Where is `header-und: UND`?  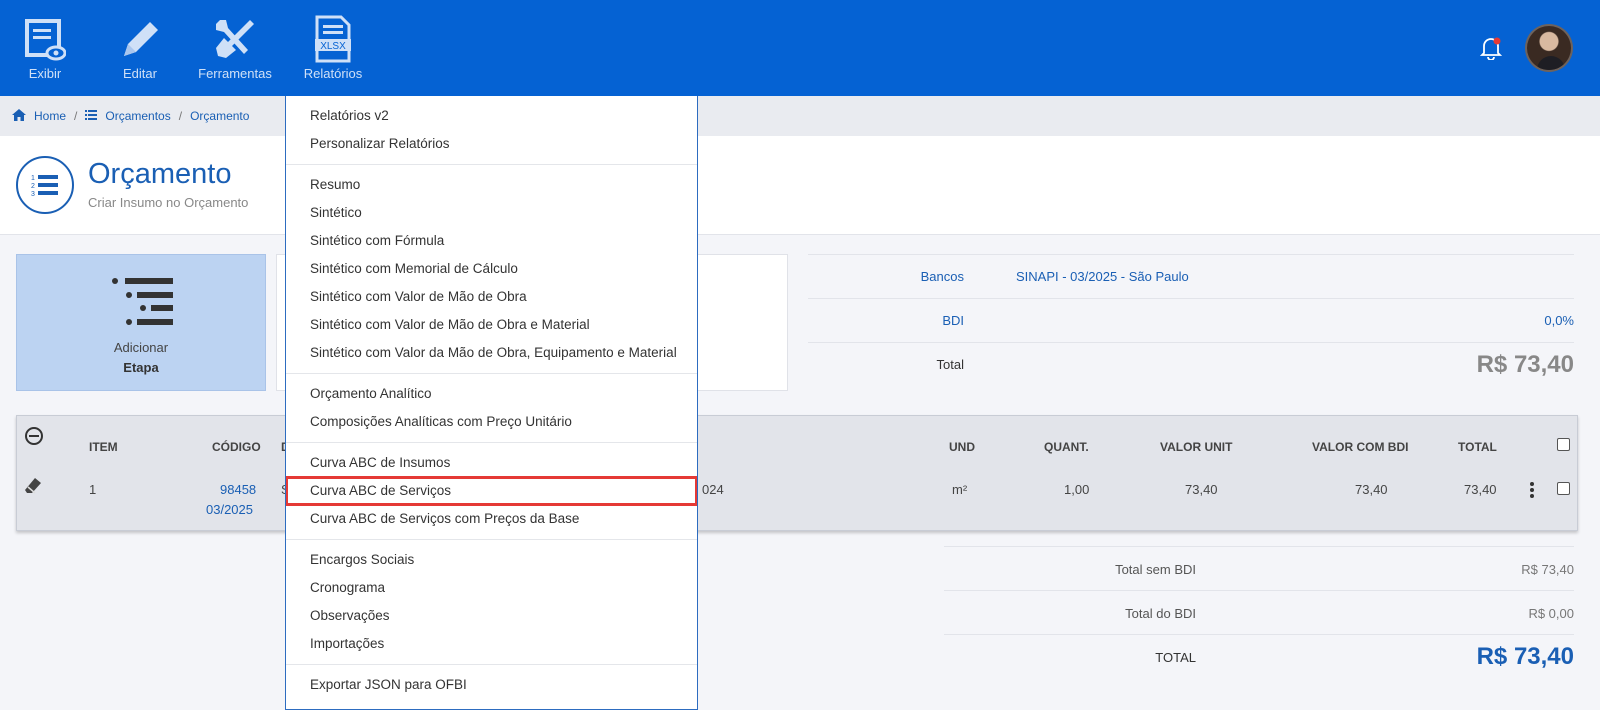
header-und: UND is located at coordinates (962, 447).